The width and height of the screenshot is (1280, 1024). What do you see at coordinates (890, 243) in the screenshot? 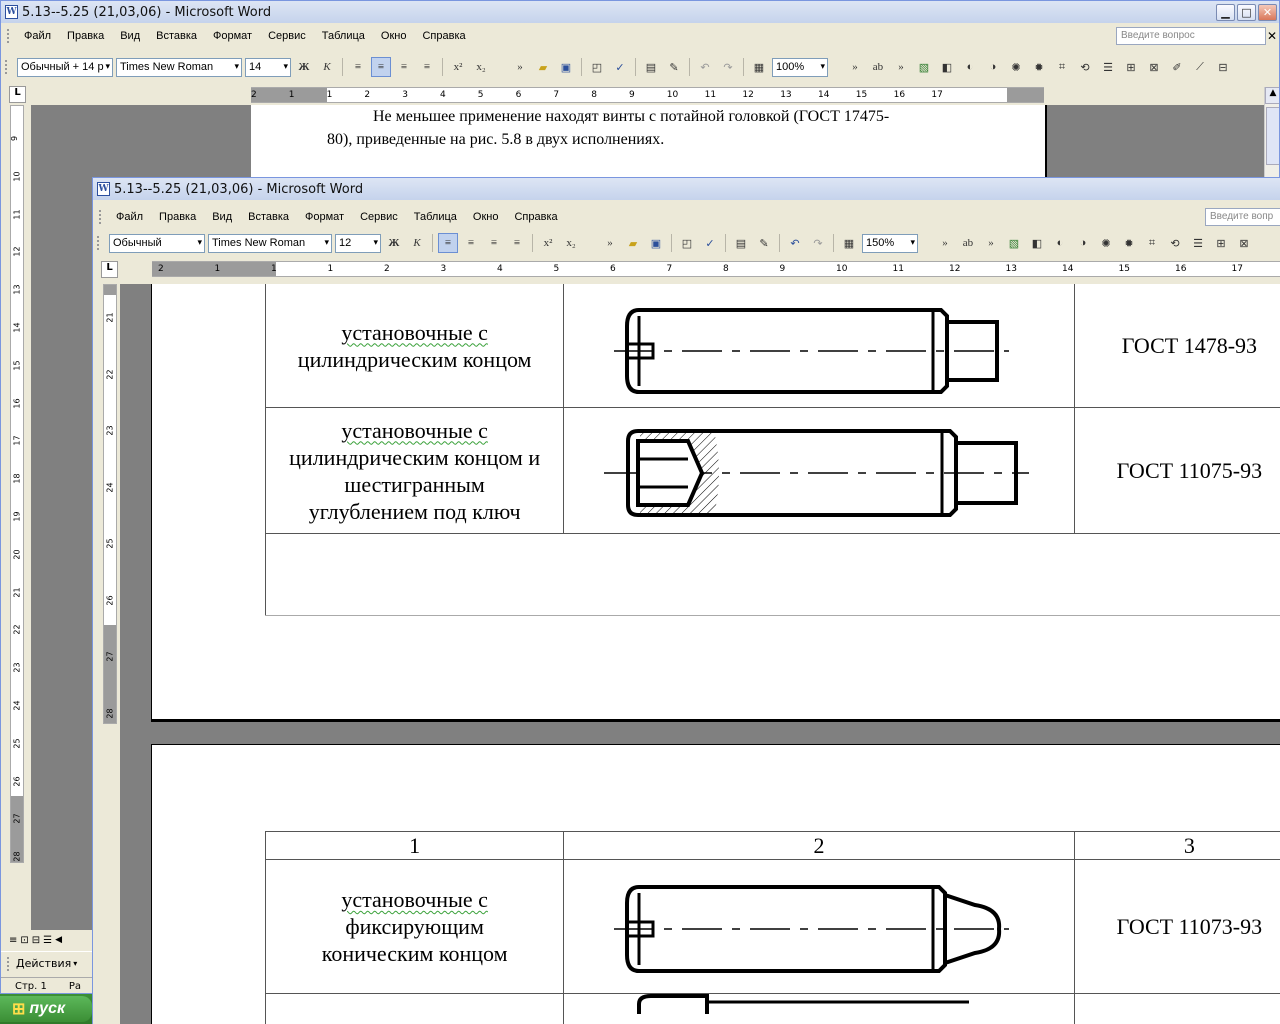
I see `zoom-combo: 150%` at bounding box center [890, 243].